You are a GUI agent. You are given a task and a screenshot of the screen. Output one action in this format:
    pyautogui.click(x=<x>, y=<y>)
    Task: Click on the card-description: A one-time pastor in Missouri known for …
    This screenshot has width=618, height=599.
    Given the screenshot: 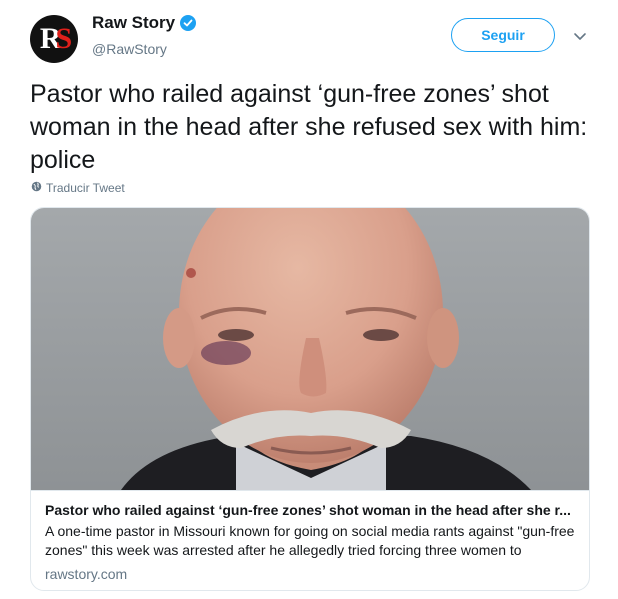 What is the action you would take?
    pyautogui.click(x=310, y=540)
    